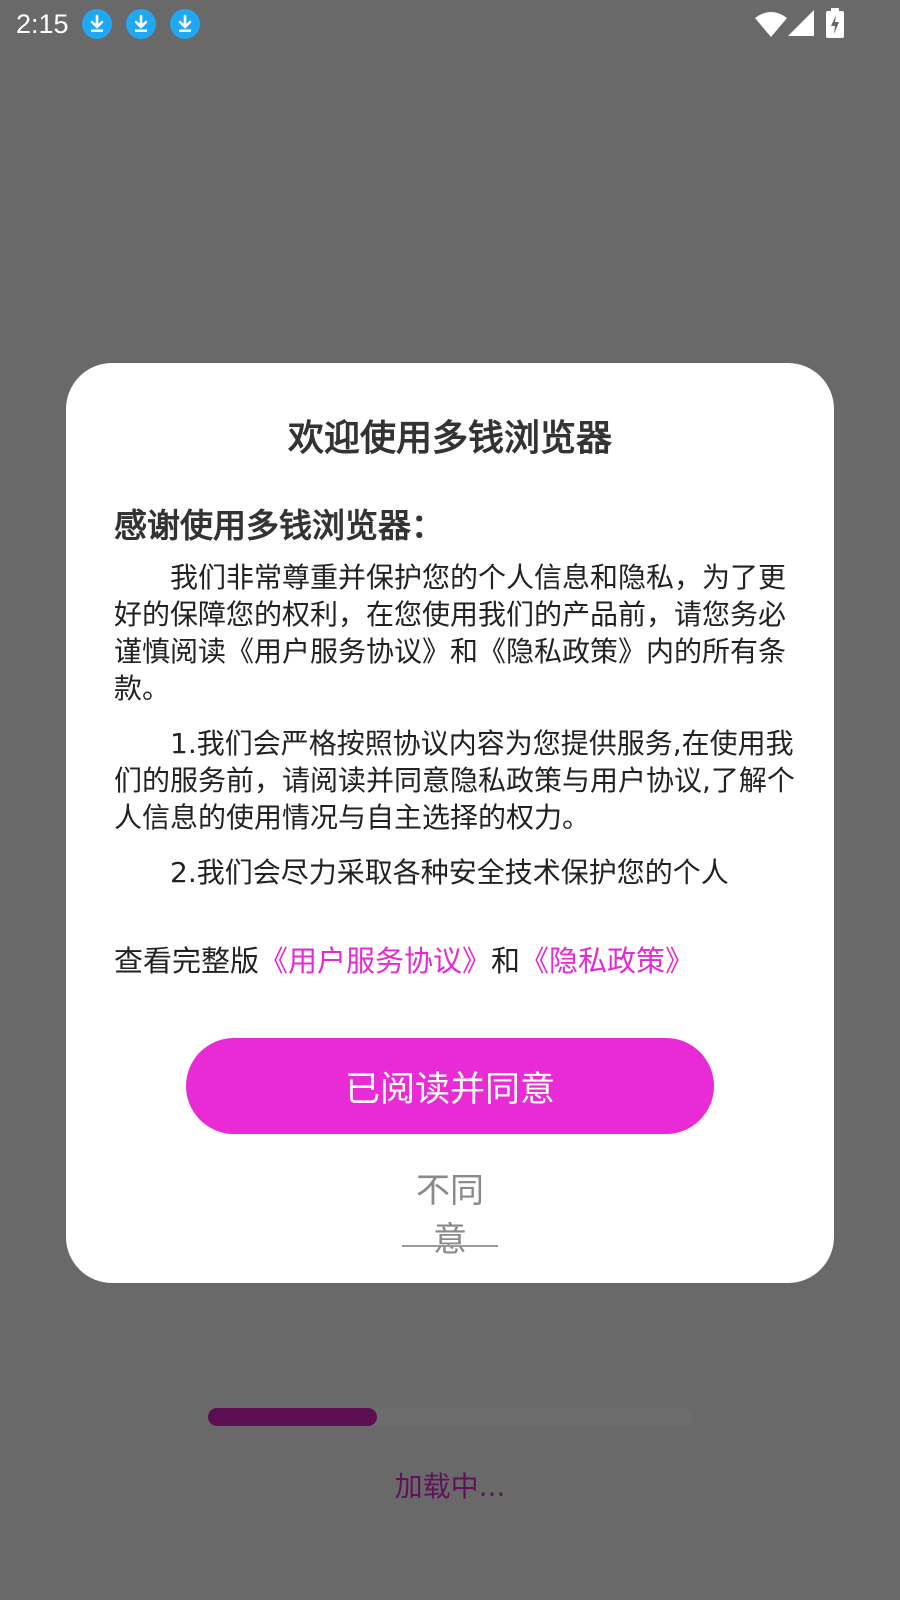  Describe the element at coordinates (607, 961) in the screenshot. I see `privacy-policy-link: 《隐私政策》` at that location.